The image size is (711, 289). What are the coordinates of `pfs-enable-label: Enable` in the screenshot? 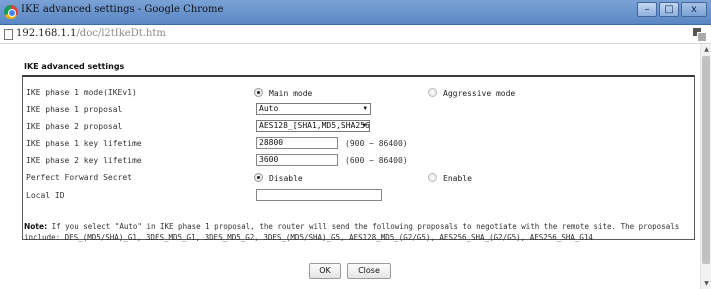 It's located at (457, 178).